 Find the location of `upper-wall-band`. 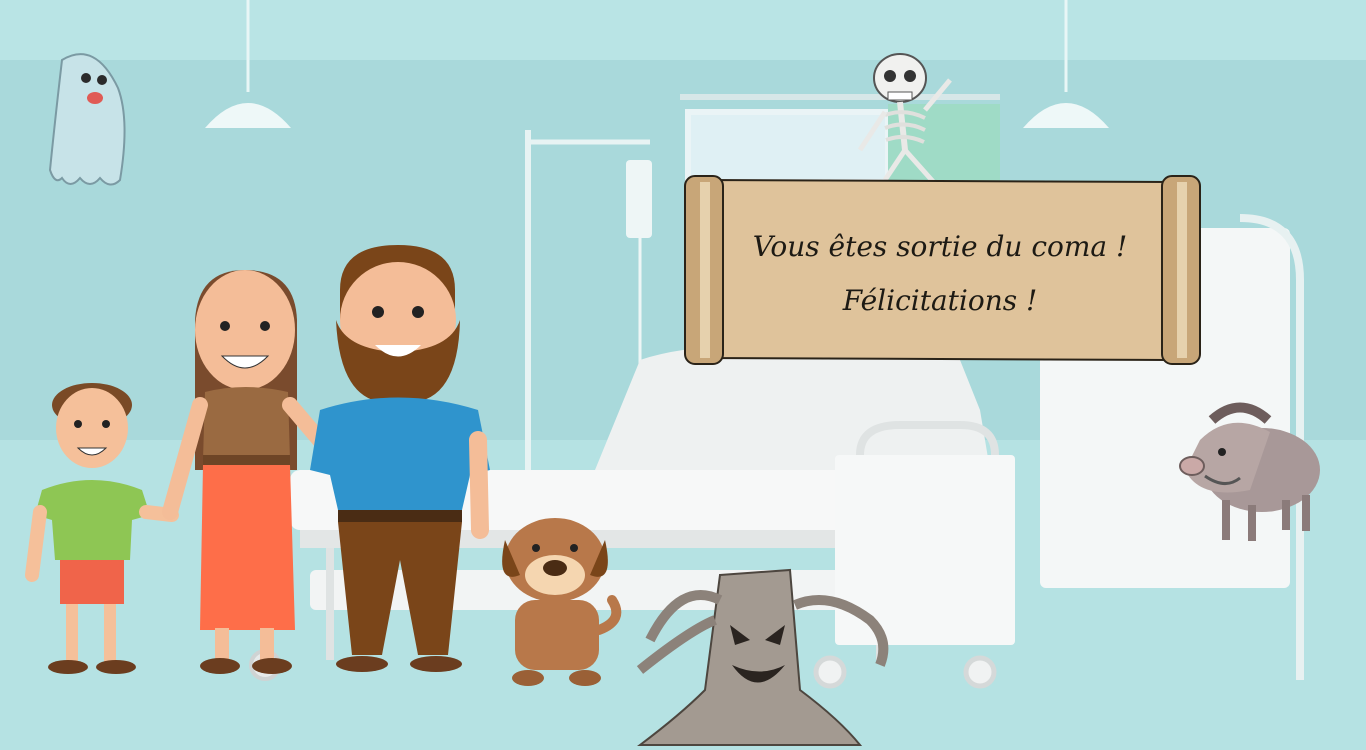

upper-wall-band is located at coordinates (683, 30).